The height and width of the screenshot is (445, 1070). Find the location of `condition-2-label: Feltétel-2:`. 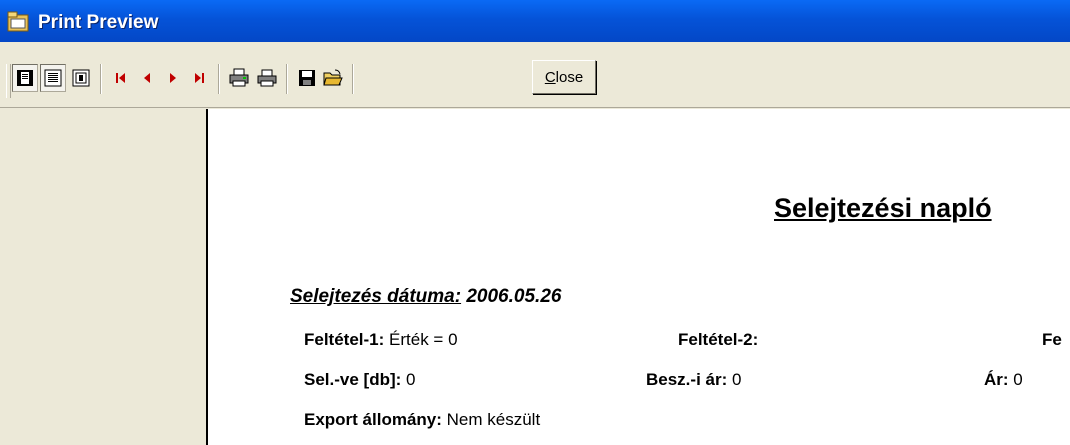

condition-2-label: Feltétel-2: is located at coordinates (718, 339).